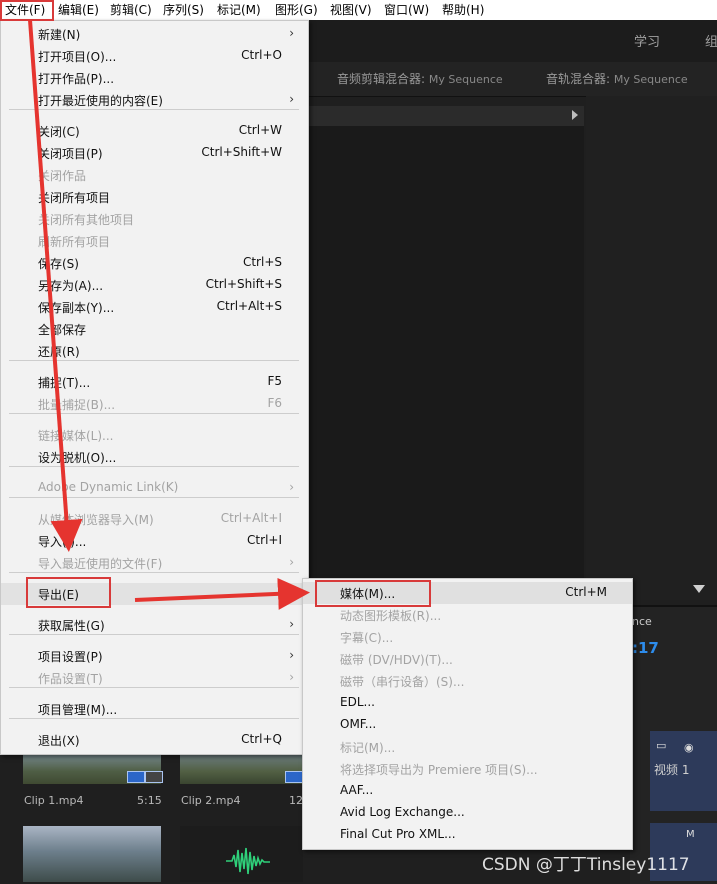  Describe the element at coordinates (55, 285) in the screenshot. I see `arrow-down` at that location.